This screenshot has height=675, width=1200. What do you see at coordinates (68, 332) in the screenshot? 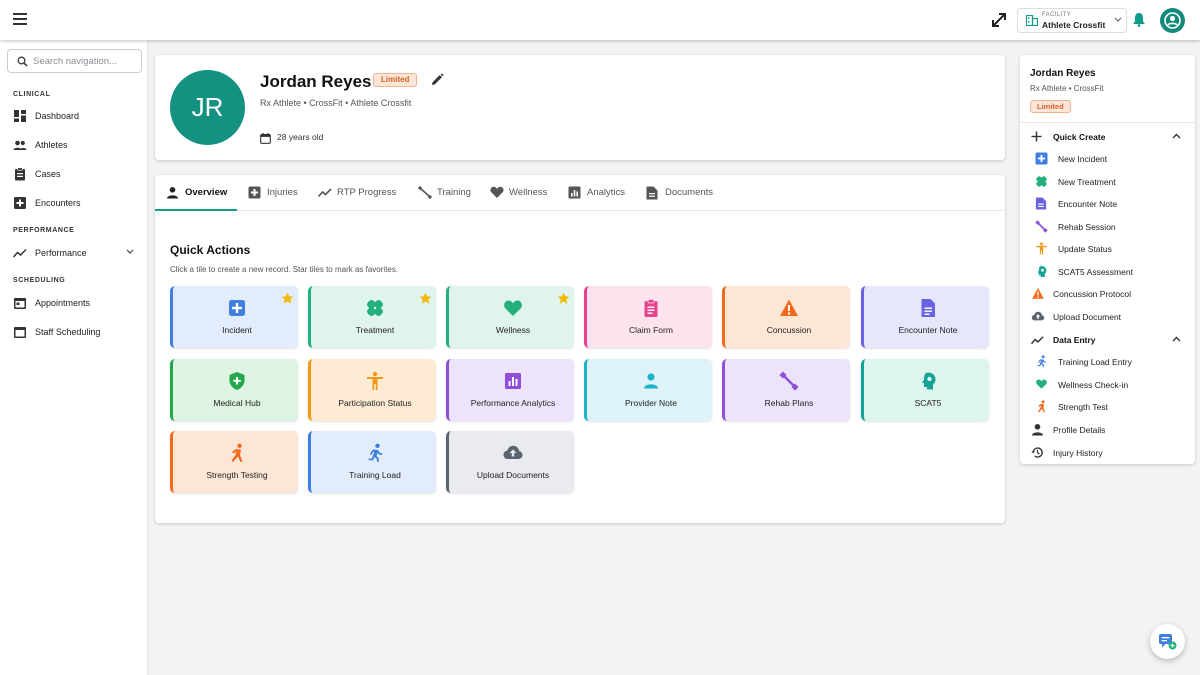
I see `sidebar-item-label: Staff Scheduling` at bounding box center [68, 332].